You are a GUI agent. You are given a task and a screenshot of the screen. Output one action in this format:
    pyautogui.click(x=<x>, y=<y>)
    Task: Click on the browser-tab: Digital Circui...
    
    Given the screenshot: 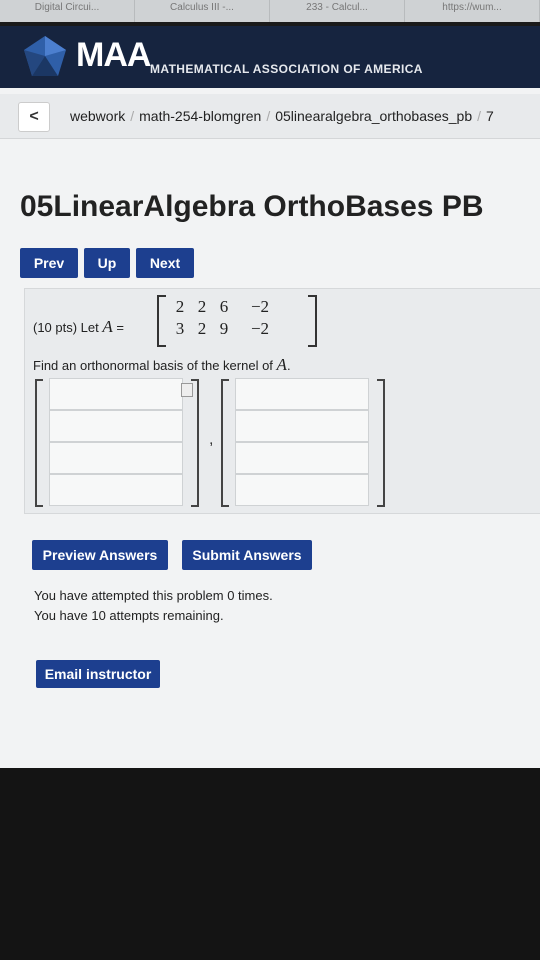 What is the action you would take?
    pyautogui.click(x=67, y=11)
    